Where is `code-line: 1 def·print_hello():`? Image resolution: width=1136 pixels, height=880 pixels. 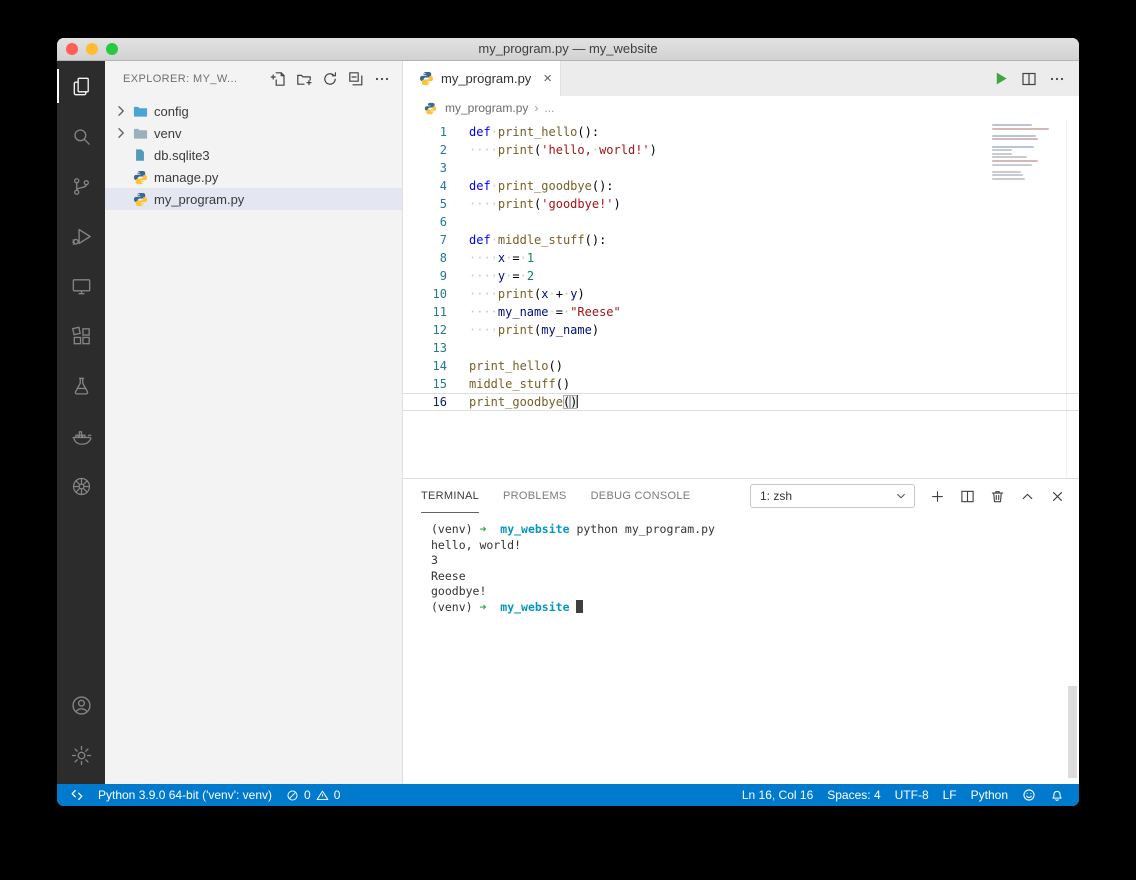 code-line: 1 def·print_hello(): is located at coordinates (741, 132).